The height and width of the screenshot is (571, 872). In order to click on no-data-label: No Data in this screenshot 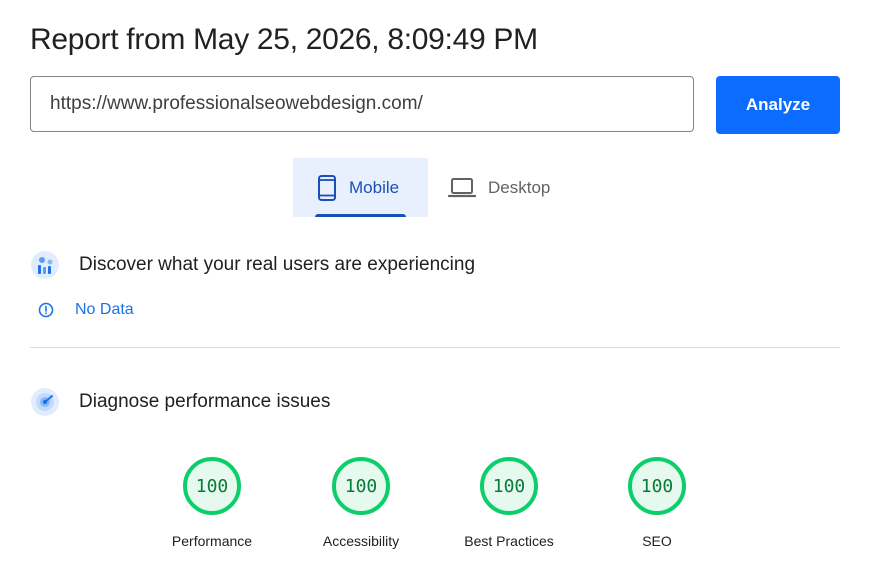, I will do `click(104, 309)`.